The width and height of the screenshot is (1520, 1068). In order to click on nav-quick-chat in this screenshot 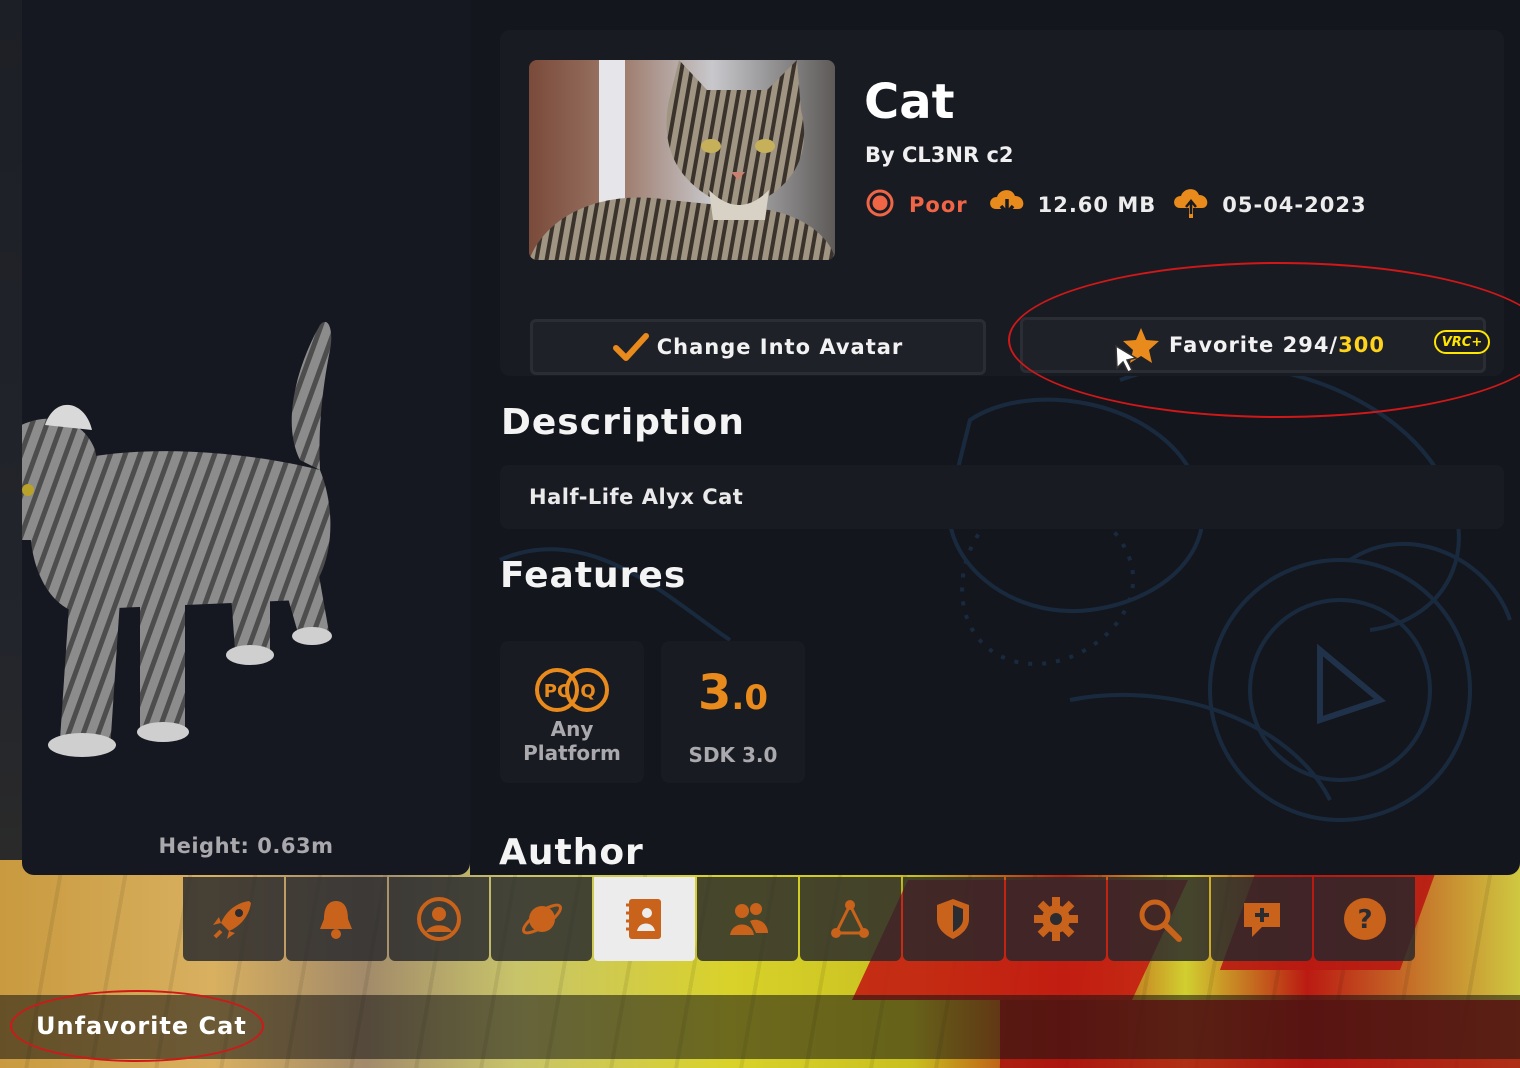, I will do `click(1262, 919)`.